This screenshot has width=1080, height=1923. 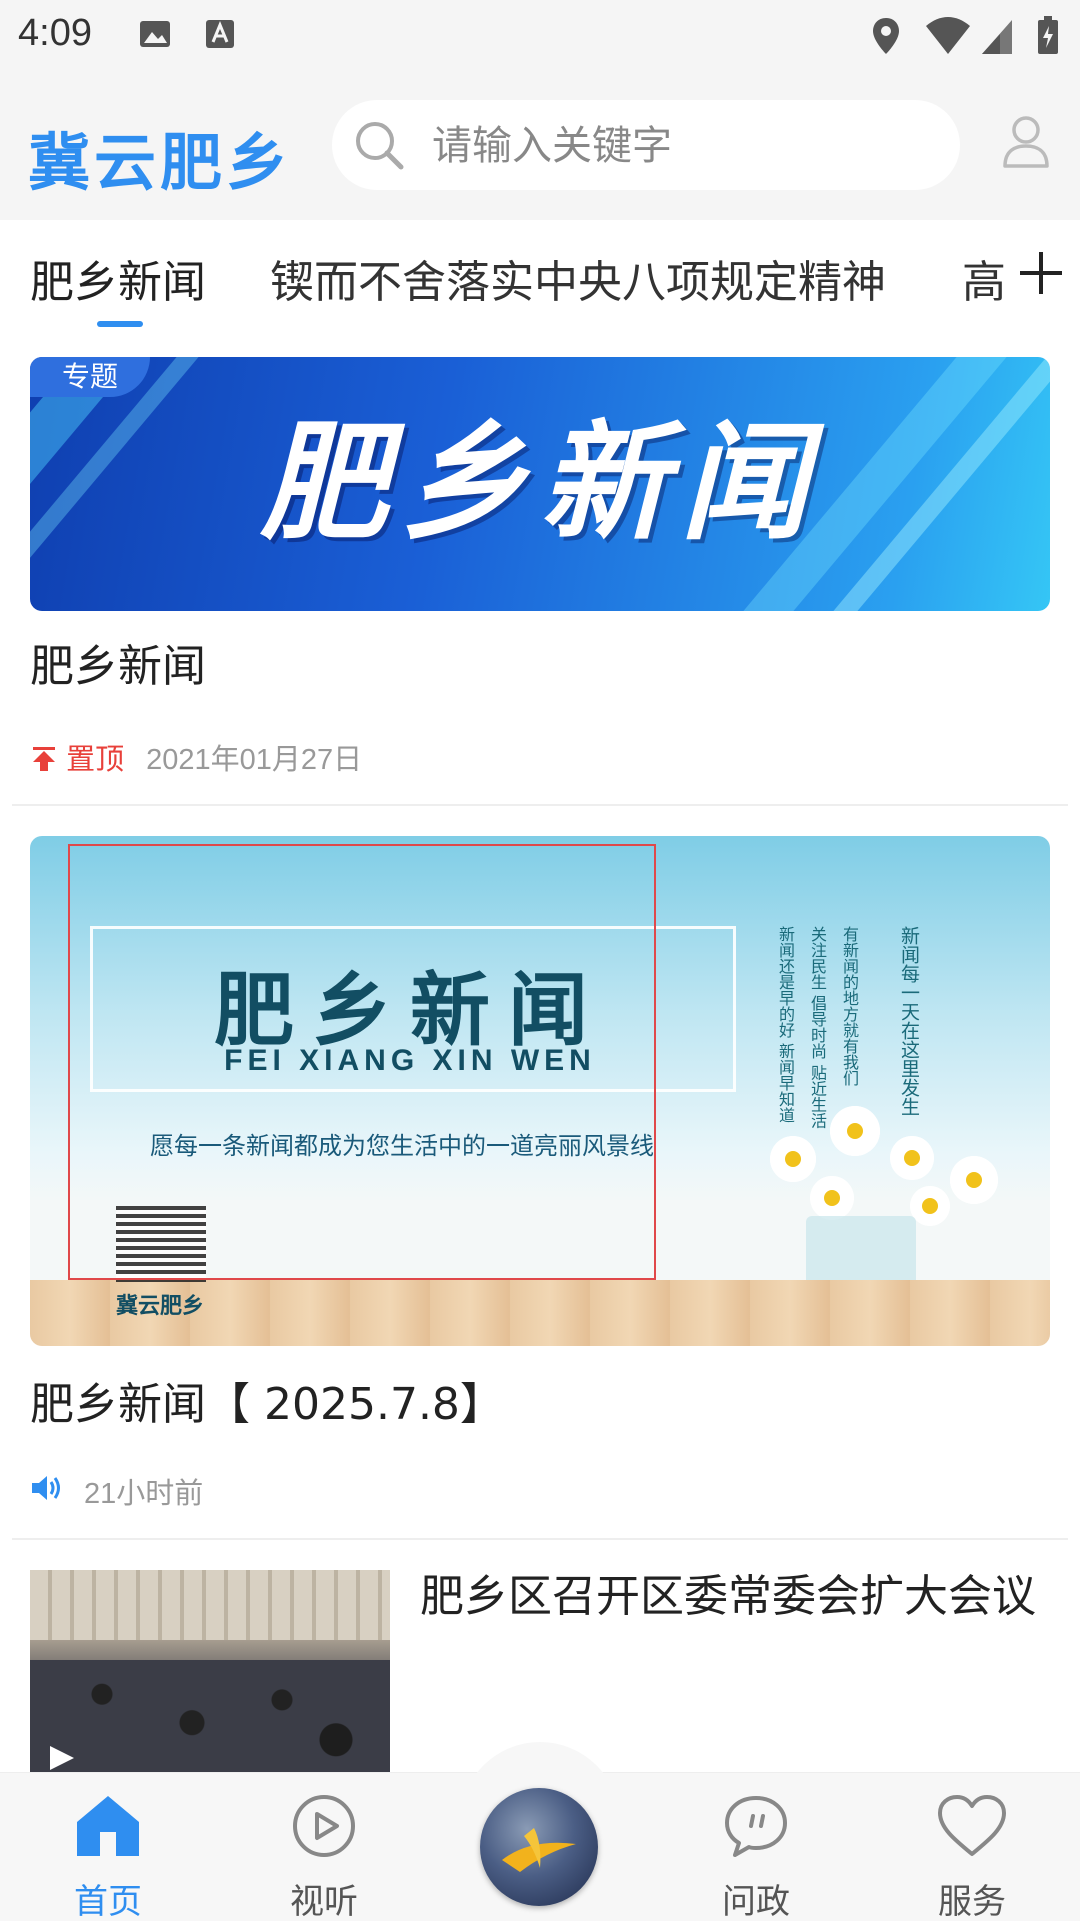 What do you see at coordinates (728, 1592) in the screenshot?
I see `news-title: 肥乡区召开区委常委会扩大会议` at bounding box center [728, 1592].